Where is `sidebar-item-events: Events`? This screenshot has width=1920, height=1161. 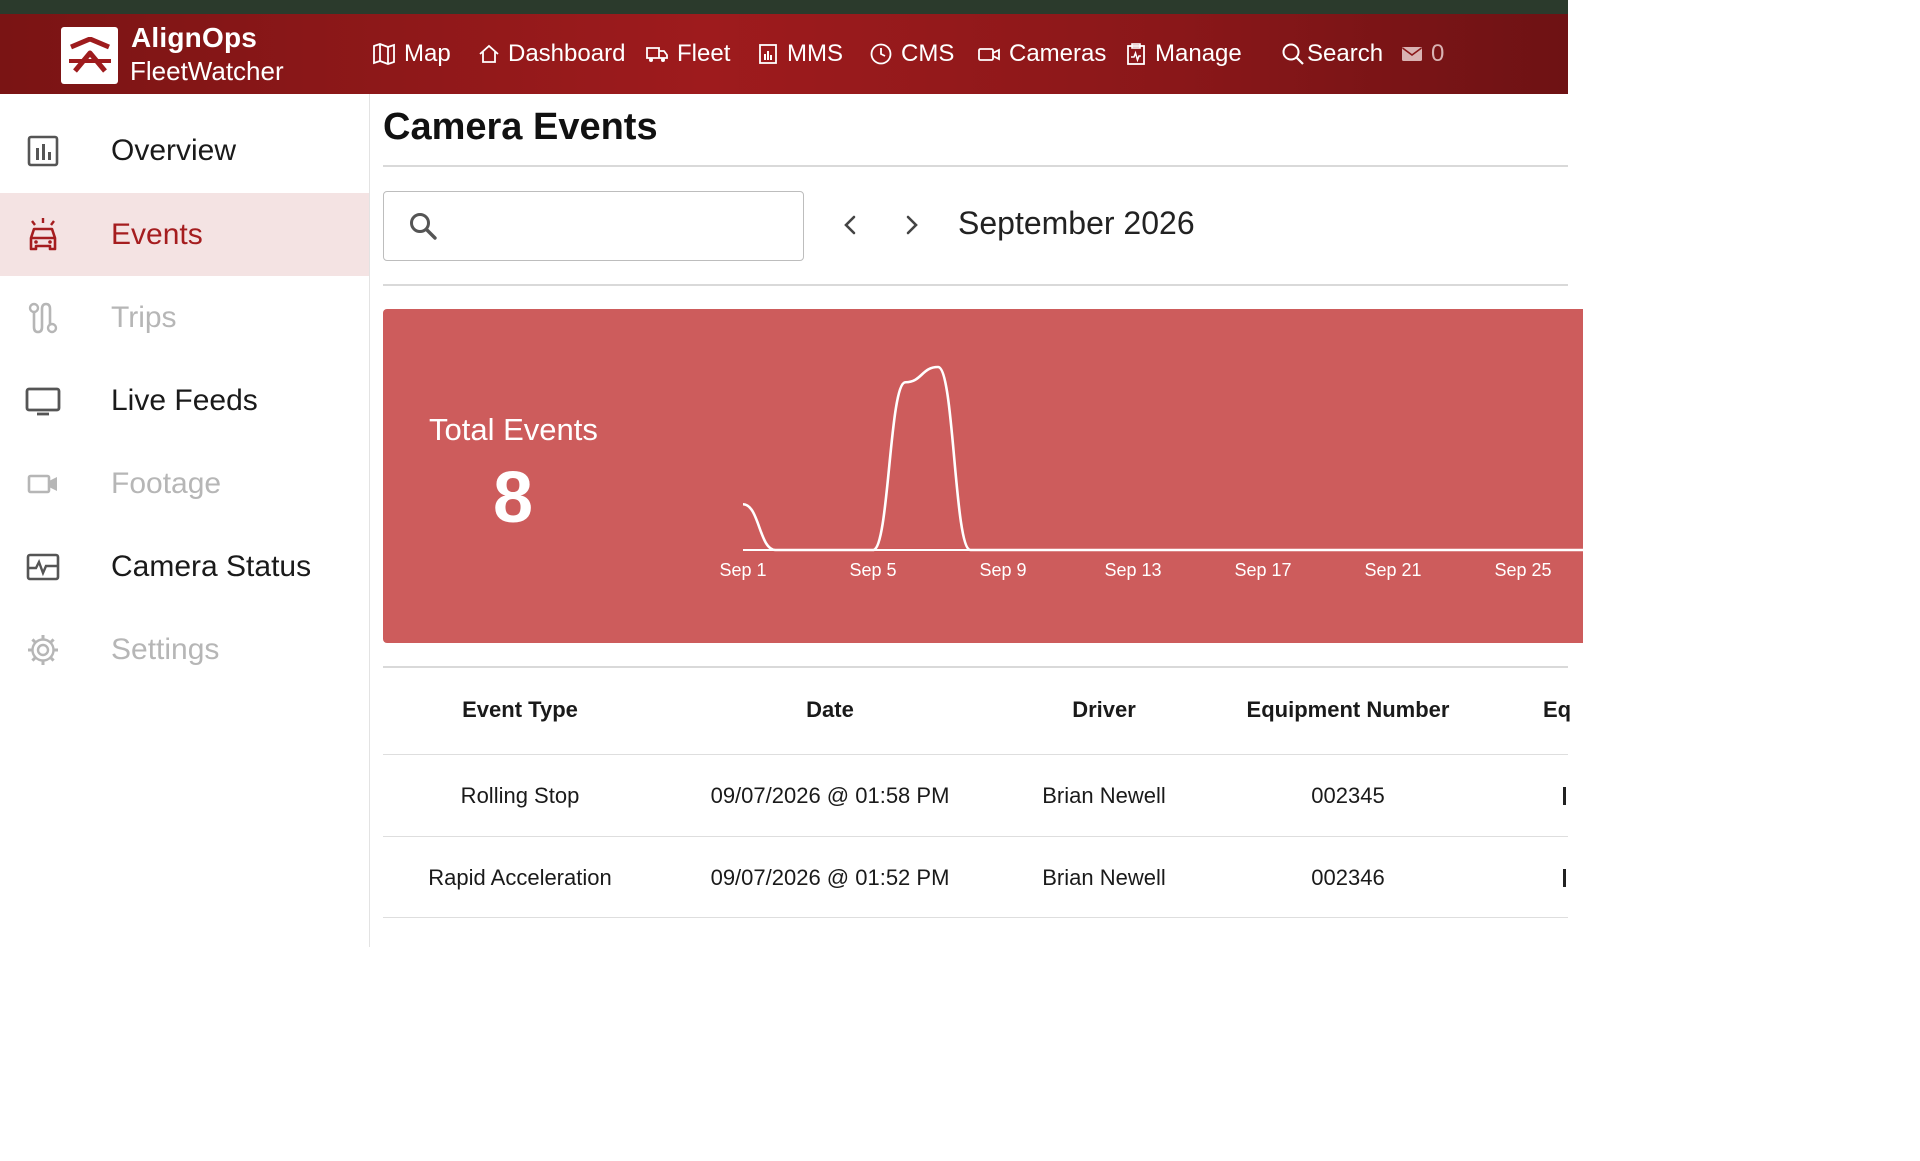
sidebar-item-events: Events is located at coordinates (184, 234).